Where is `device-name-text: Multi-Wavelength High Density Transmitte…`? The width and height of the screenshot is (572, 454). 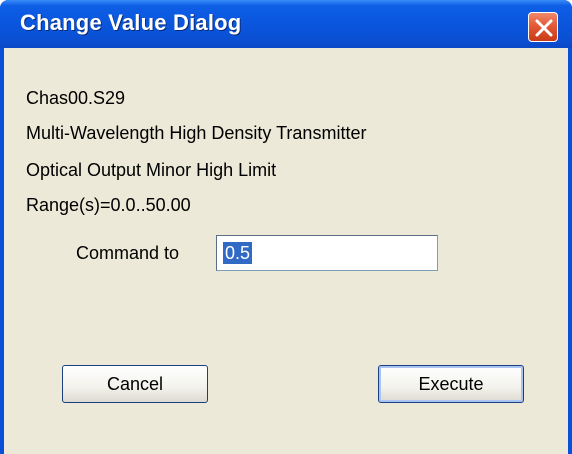
device-name-text: Multi-Wavelength High Density Transmitte… is located at coordinates (196, 133).